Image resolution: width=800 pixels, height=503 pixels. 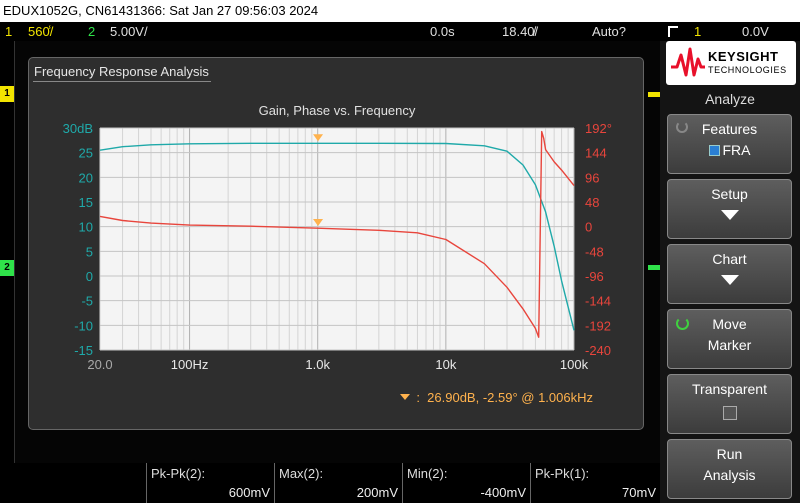 What do you see at coordinates (730, 413) in the screenshot?
I see `transparent-checkbox` at bounding box center [730, 413].